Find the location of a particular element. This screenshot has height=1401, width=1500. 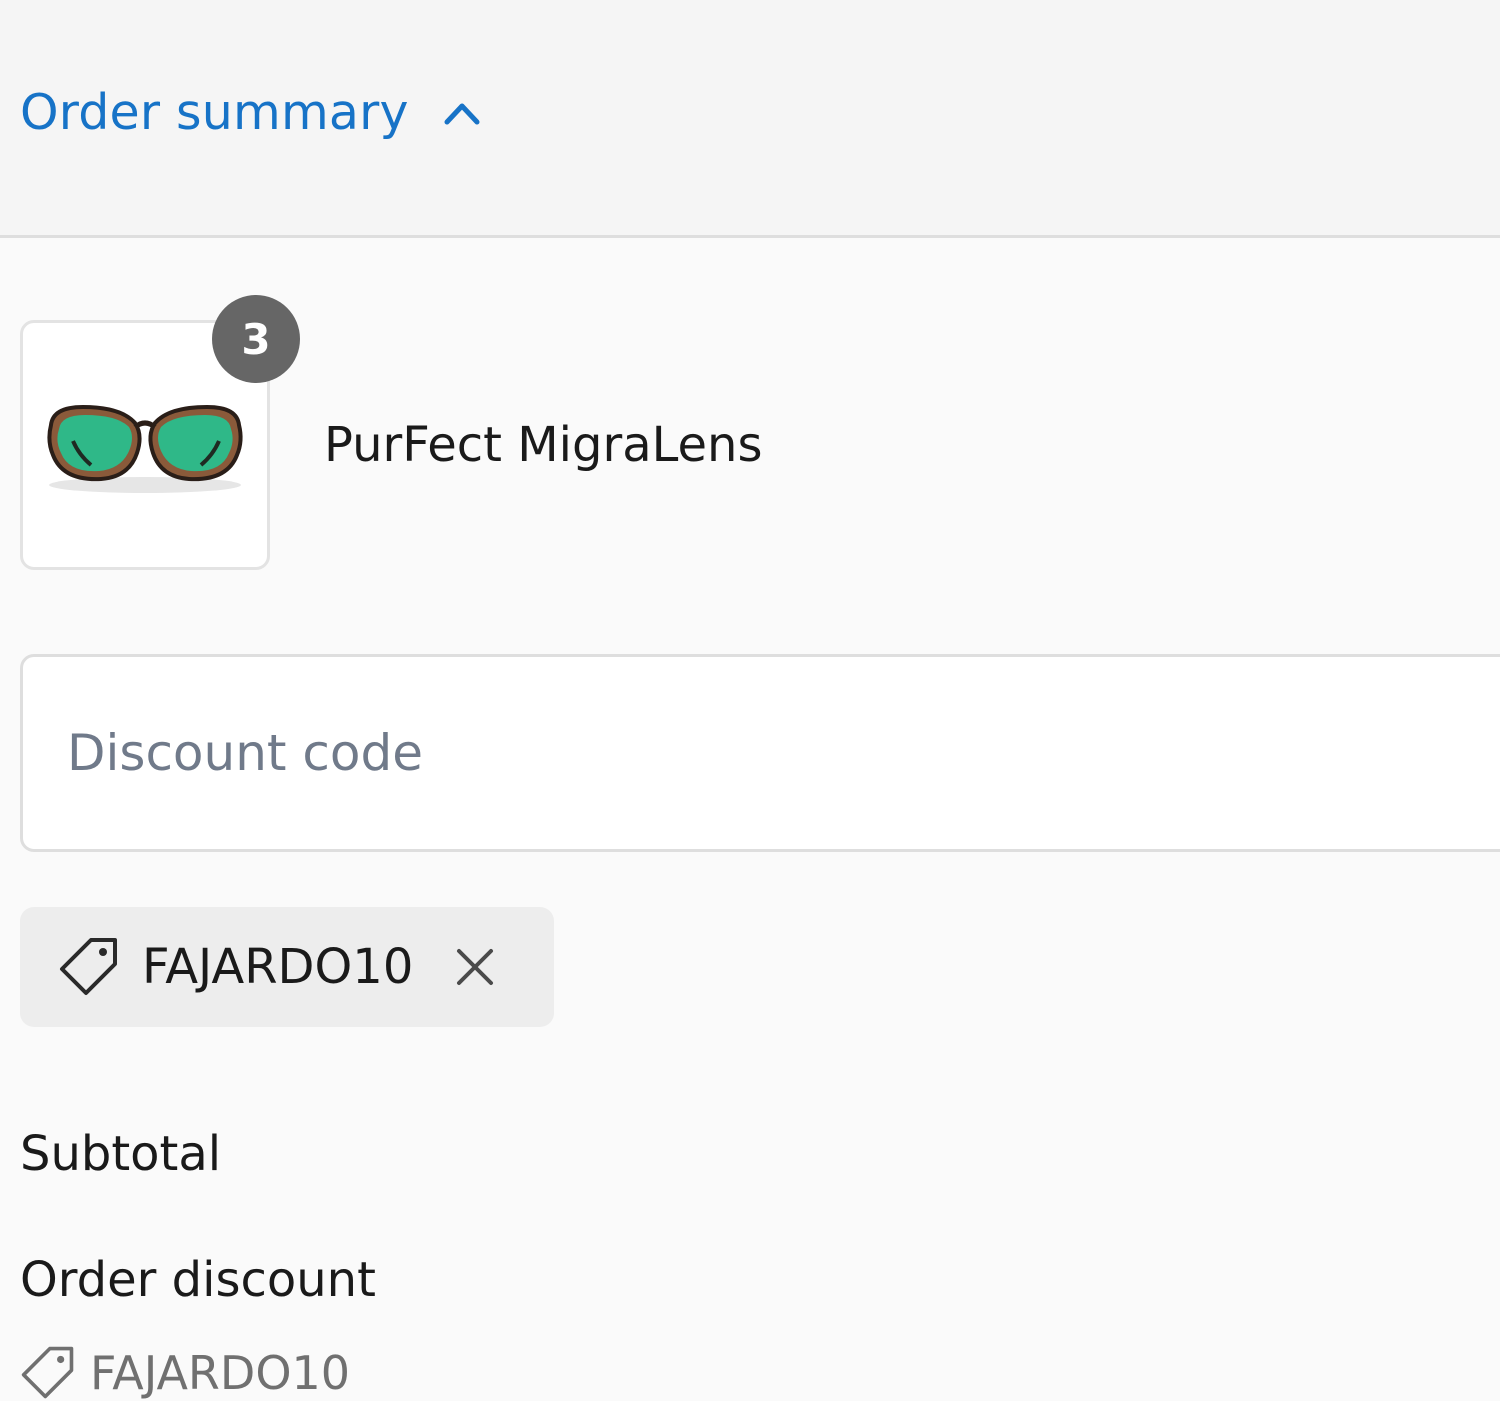

product-thumbnail: 3 is located at coordinates (160, 432).